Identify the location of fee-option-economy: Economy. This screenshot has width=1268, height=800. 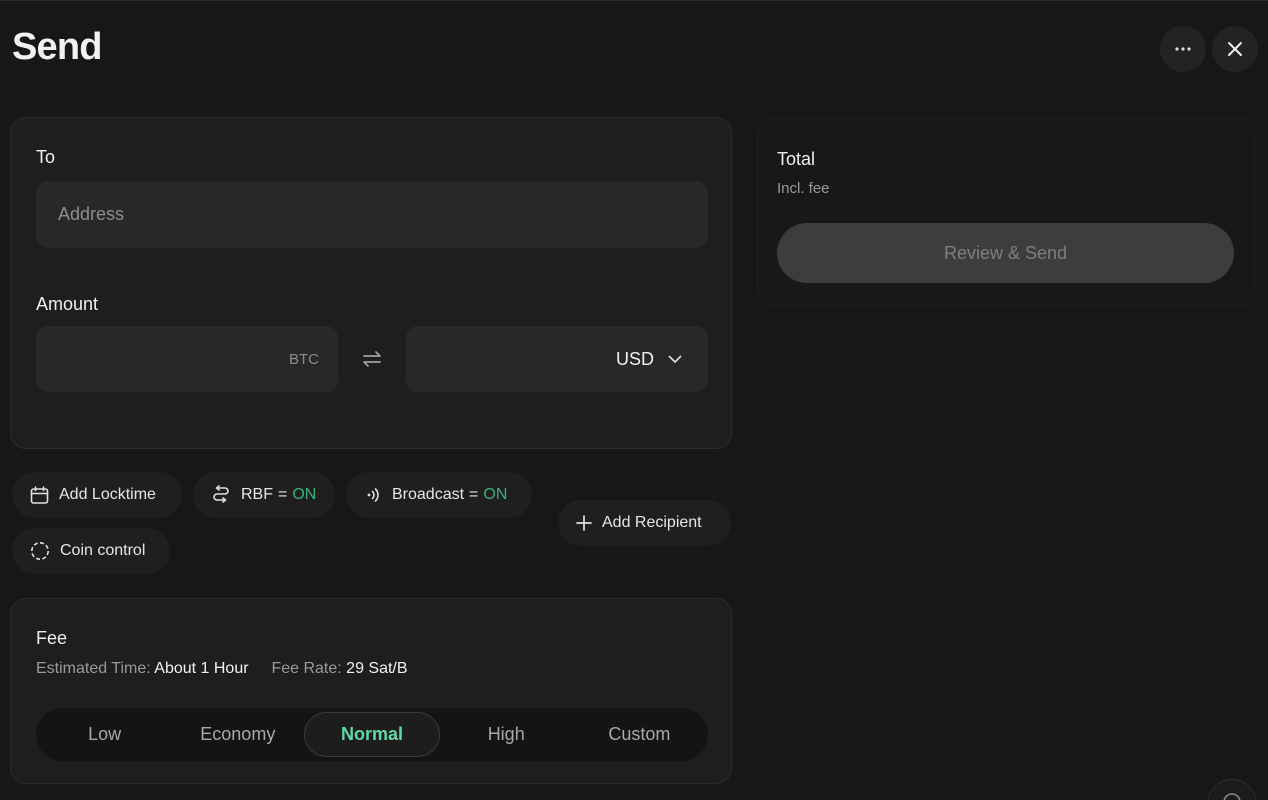
(237, 734).